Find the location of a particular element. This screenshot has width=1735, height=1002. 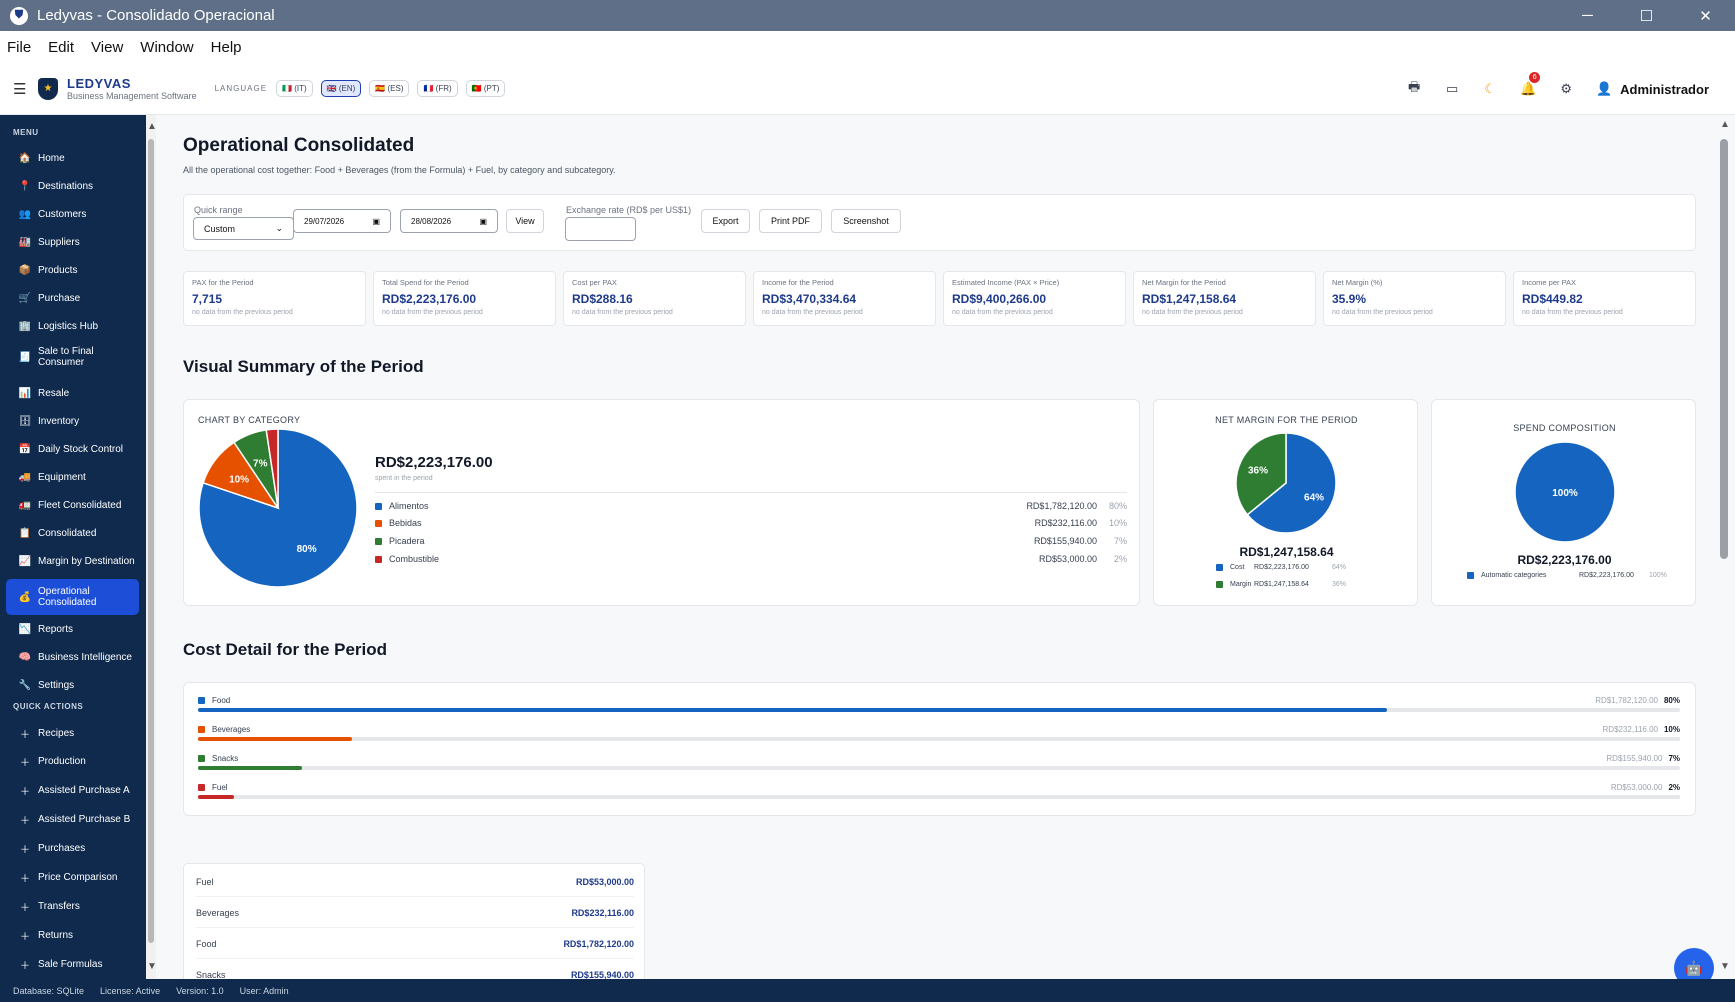

export-button: Export is located at coordinates (725, 221).